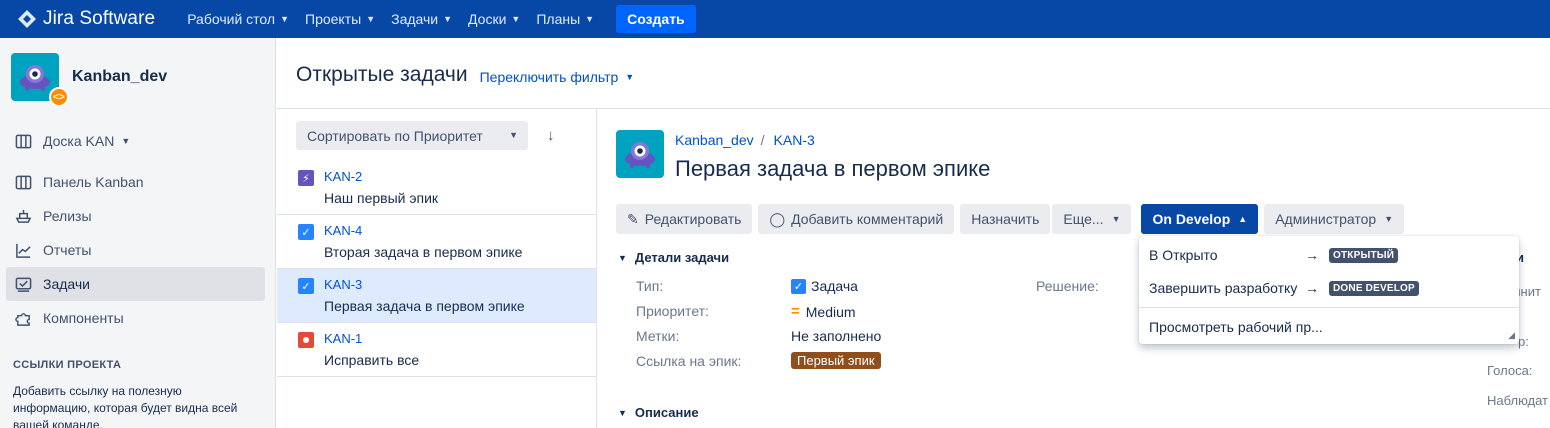 The image size is (1550, 428). What do you see at coordinates (1511, 335) in the screenshot?
I see `resize-grip-icon: ◢` at bounding box center [1511, 335].